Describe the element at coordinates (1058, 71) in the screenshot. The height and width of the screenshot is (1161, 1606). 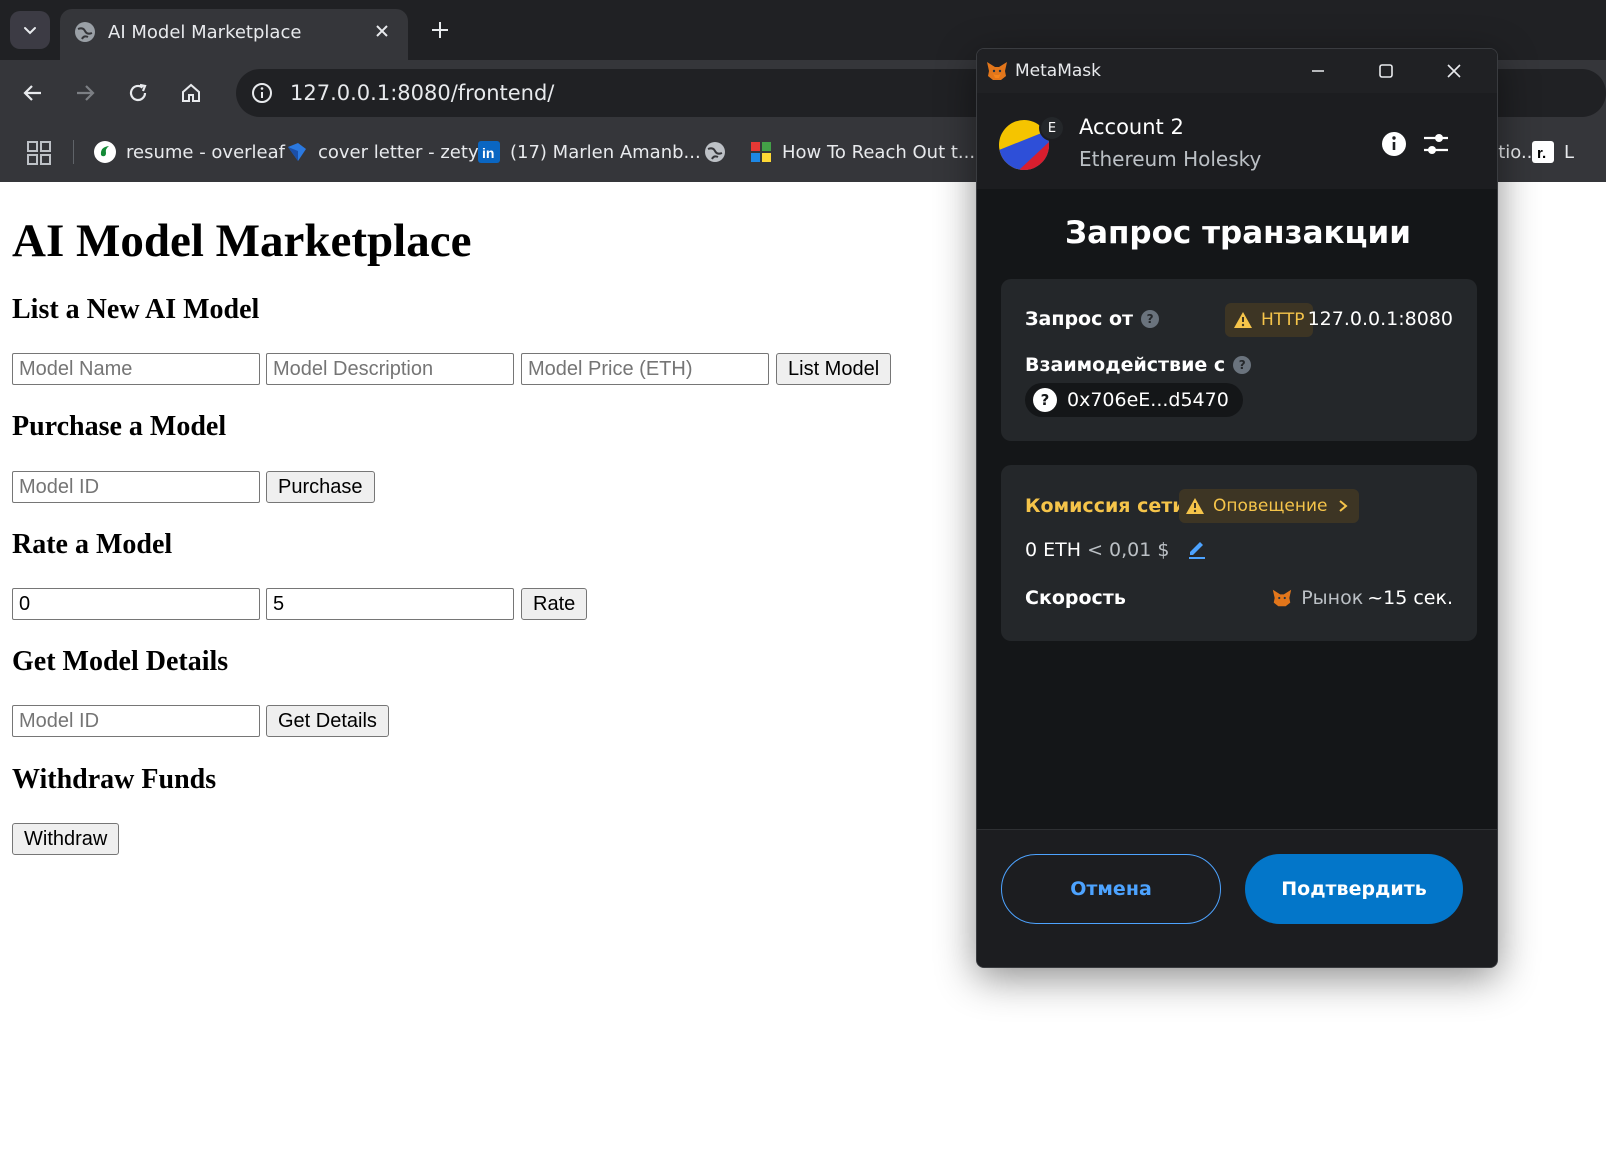
I see `metamask-window-title: MetaMask` at that location.